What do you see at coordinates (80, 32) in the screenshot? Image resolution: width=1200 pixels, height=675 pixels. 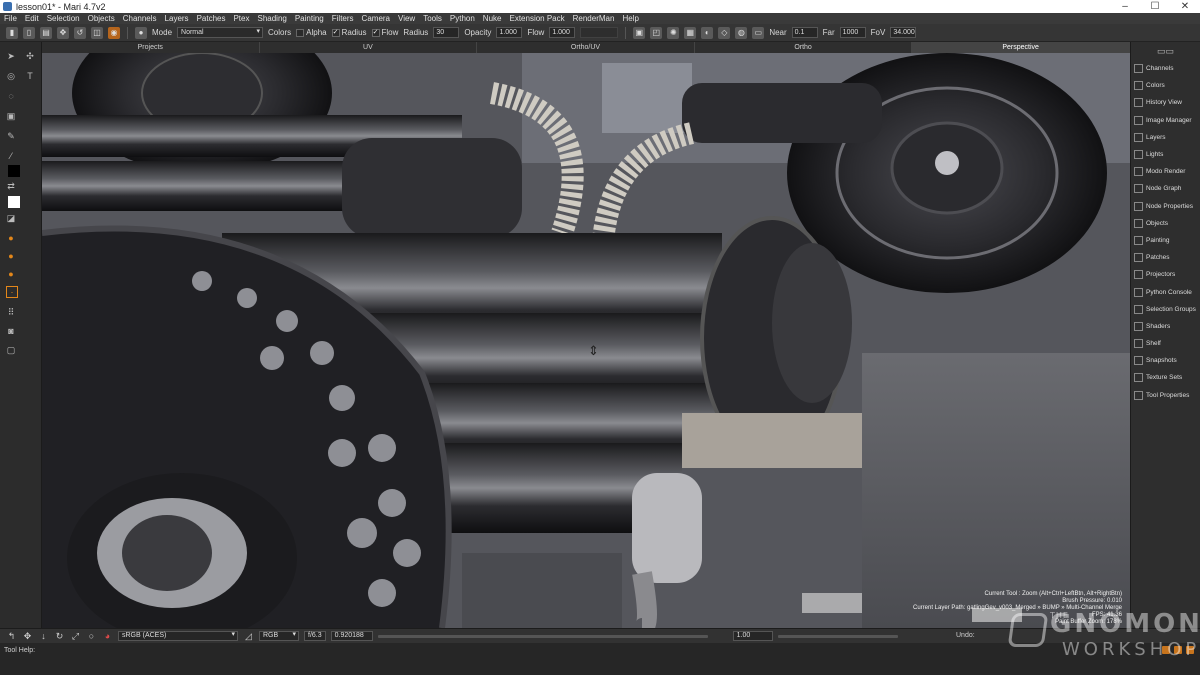 I see `history-icon: ↺` at bounding box center [80, 32].